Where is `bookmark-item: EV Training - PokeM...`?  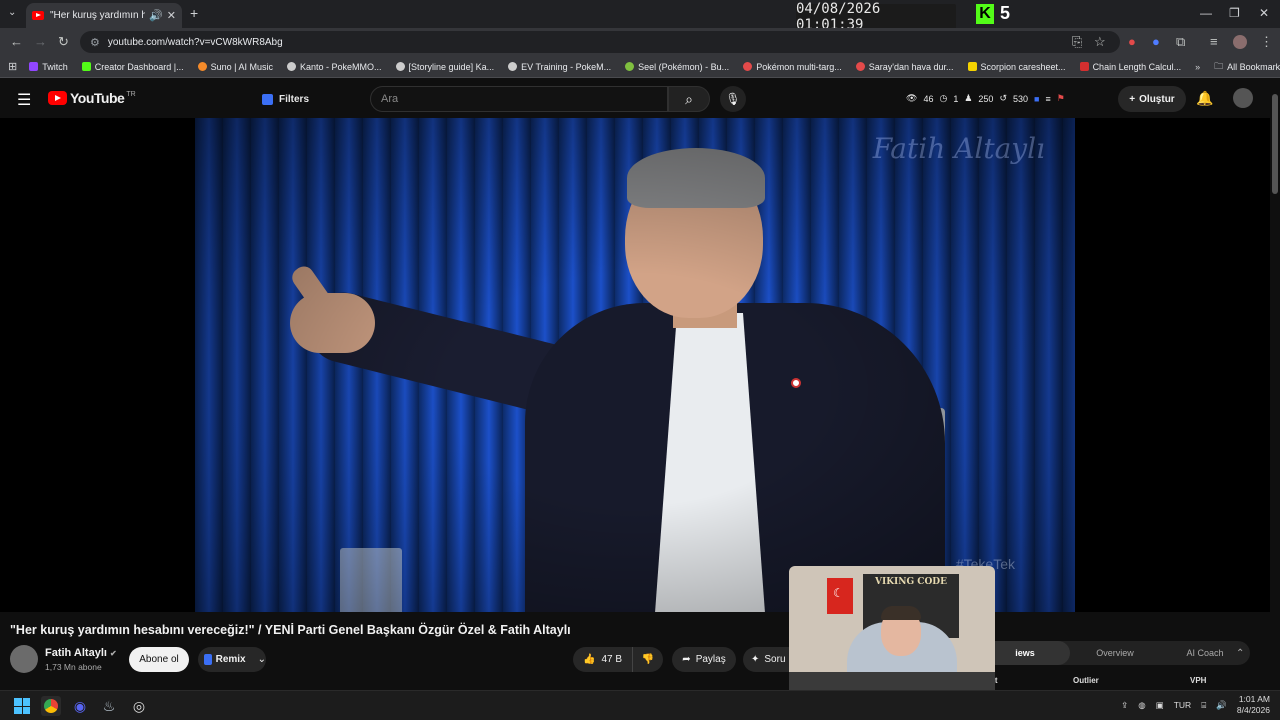 bookmark-item: EV Training - PokeM... is located at coordinates (559, 67).